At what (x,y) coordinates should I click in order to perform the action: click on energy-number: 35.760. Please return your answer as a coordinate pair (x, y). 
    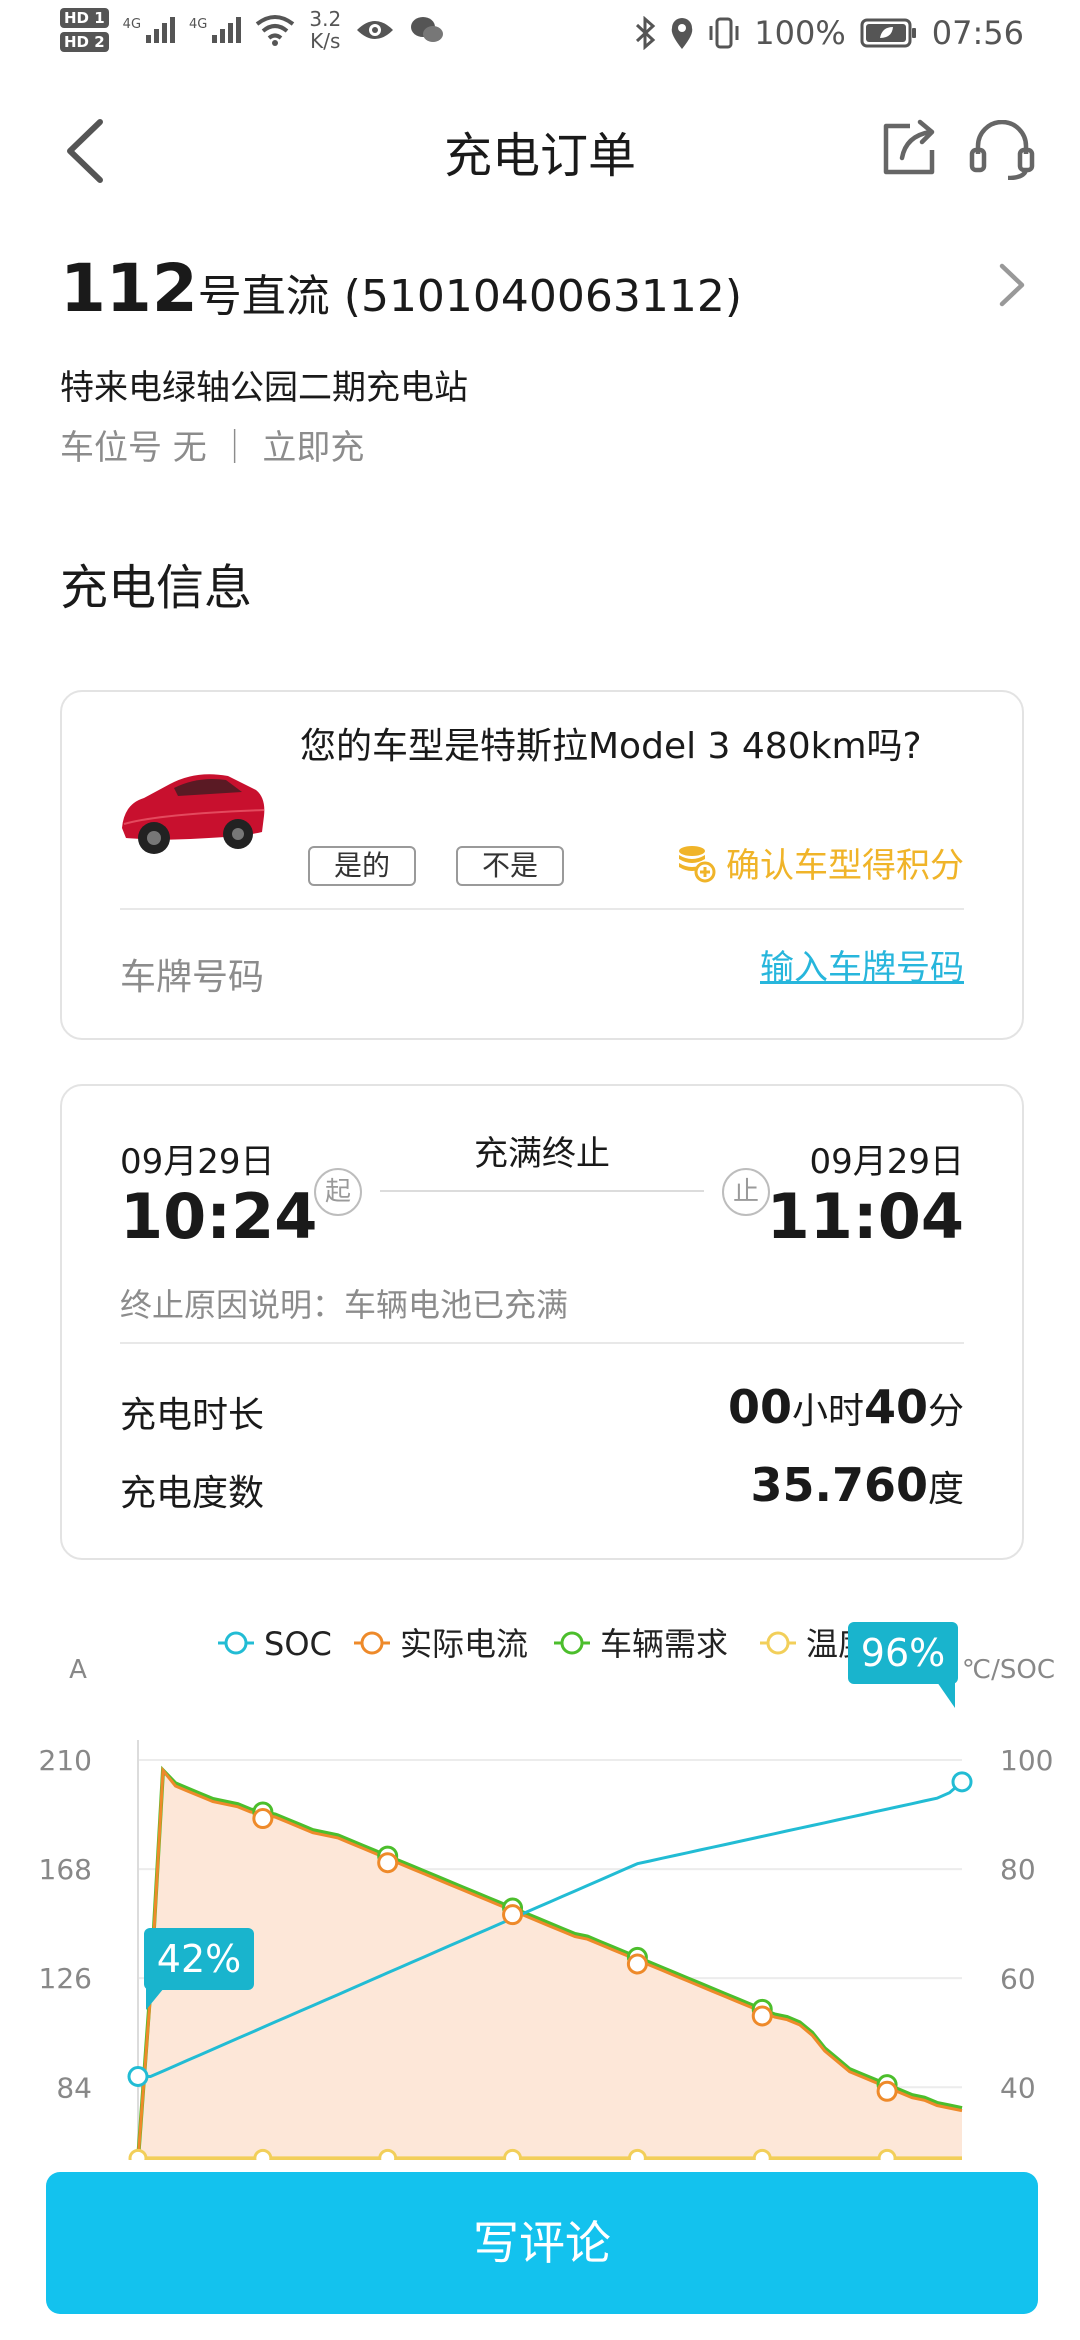
    Looking at the image, I should click on (839, 1485).